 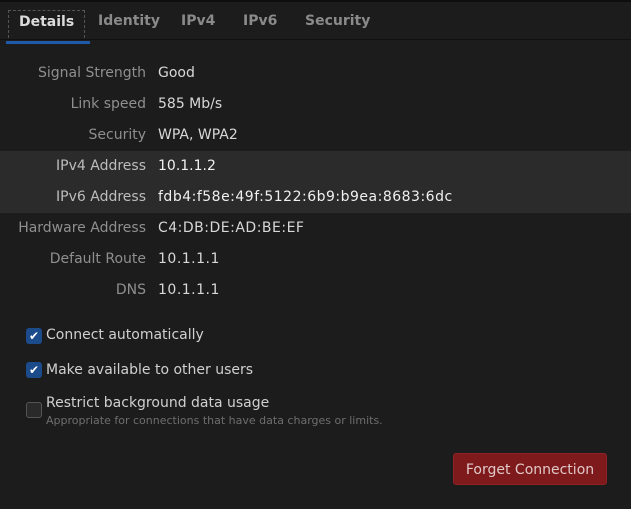 What do you see at coordinates (315, 73) in the screenshot?
I see `detail-row: Signal Strength Good` at bounding box center [315, 73].